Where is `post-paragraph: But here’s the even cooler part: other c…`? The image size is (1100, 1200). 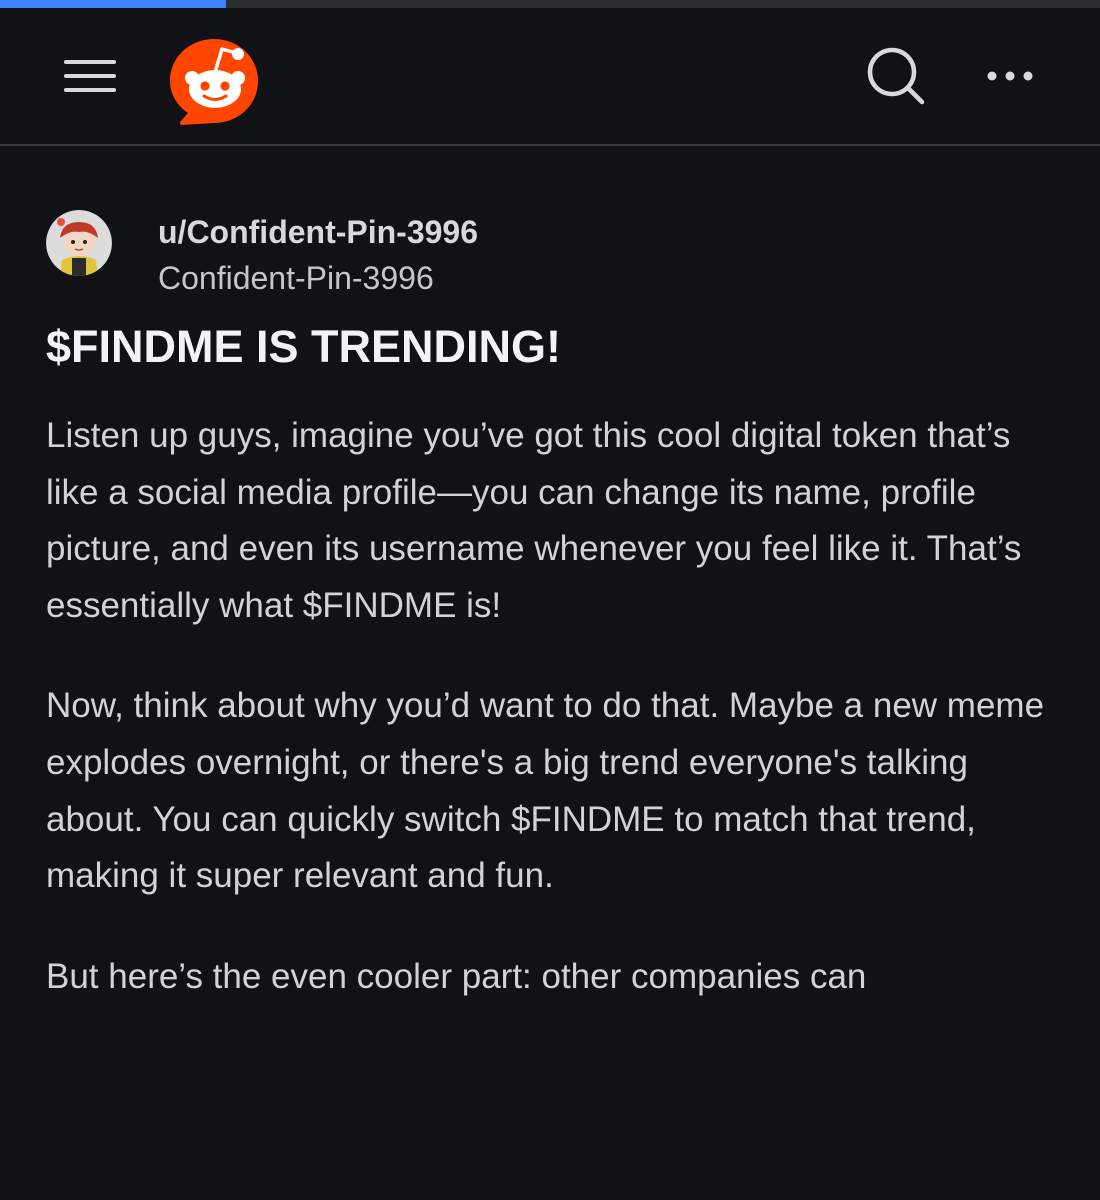
post-paragraph: But here’s the even cooler part: other c… is located at coordinates (456, 976).